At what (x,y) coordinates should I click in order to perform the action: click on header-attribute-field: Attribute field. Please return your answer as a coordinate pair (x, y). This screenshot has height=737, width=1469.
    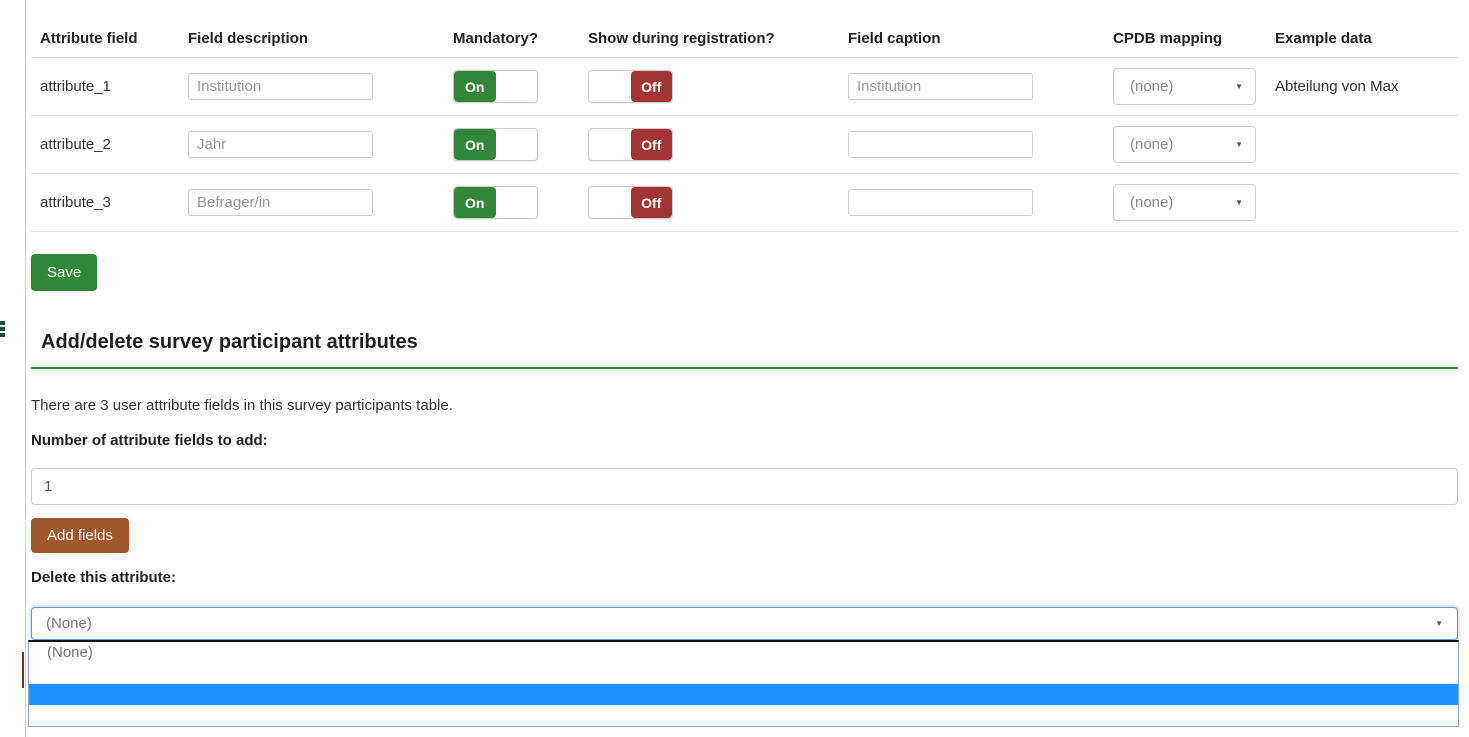
    Looking at the image, I should click on (89, 38).